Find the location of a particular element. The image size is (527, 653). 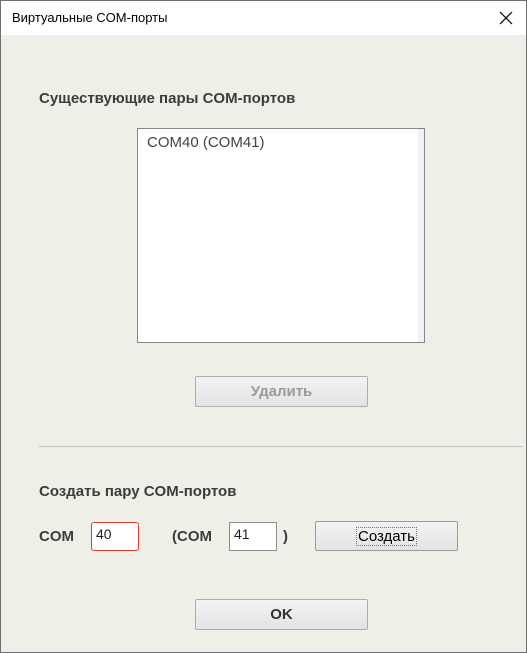

delete-button: Удалить is located at coordinates (281, 391).